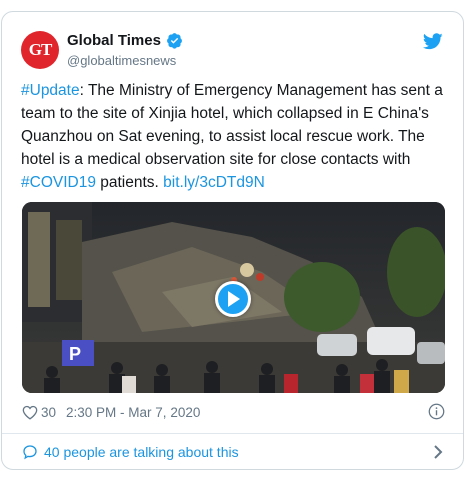 This screenshot has width=465, height=480. Describe the element at coordinates (121, 60) in the screenshot. I see `author-handle: @globaltimesnews` at that location.